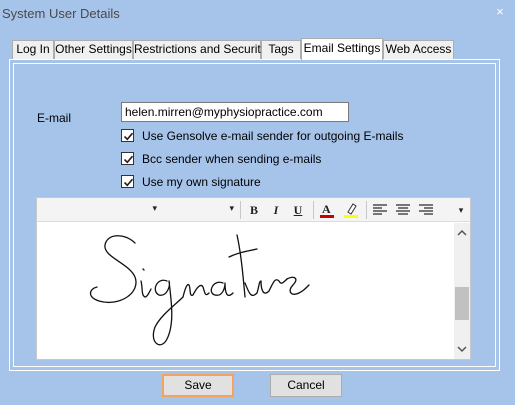 Image resolution: width=515 pixels, height=405 pixels. I want to click on bcc-sender-label: Bcc sender when sending e-mails, so click(232, 159).